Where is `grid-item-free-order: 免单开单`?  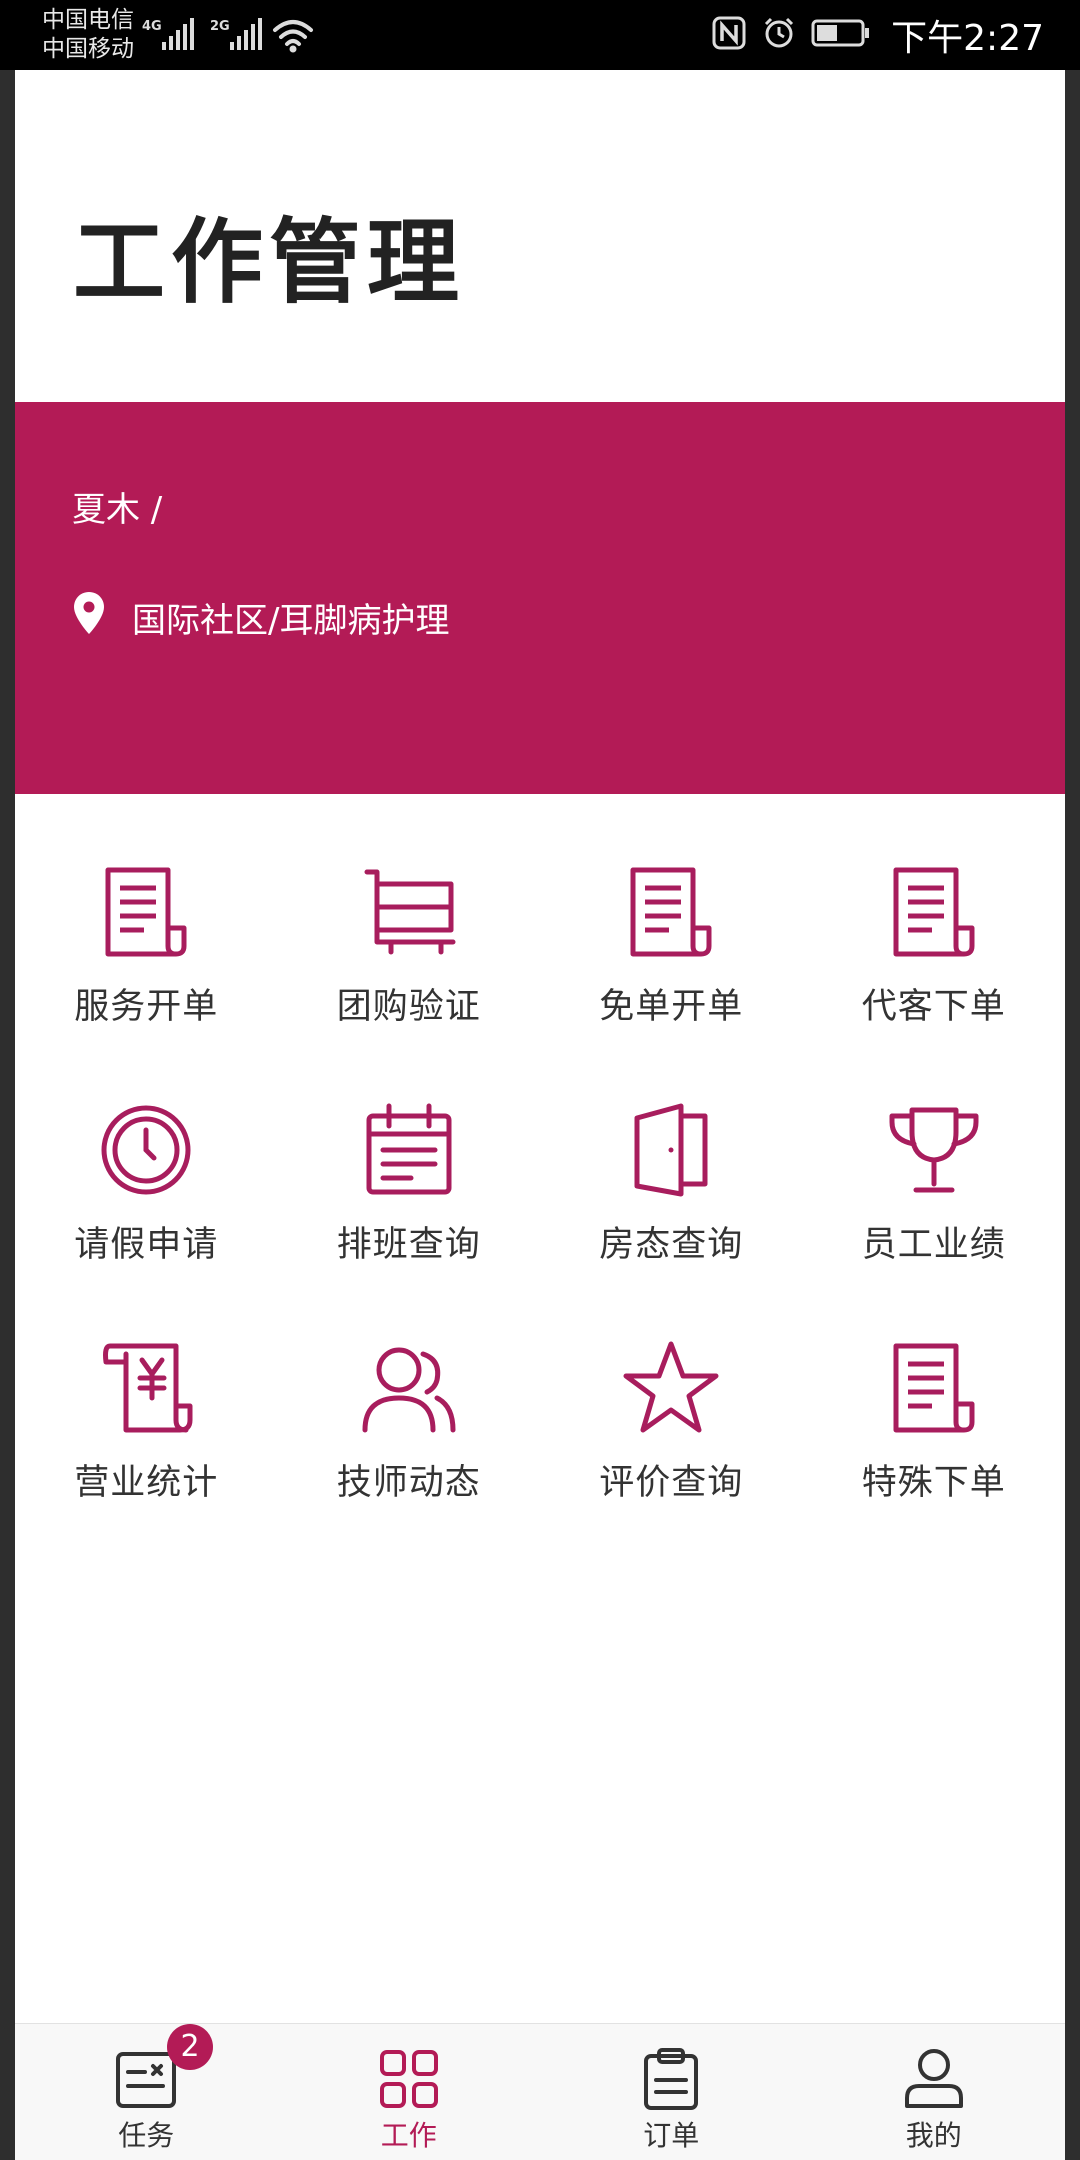 grid-item-free-order: 免单开单 is located at coordinates (671, 969).